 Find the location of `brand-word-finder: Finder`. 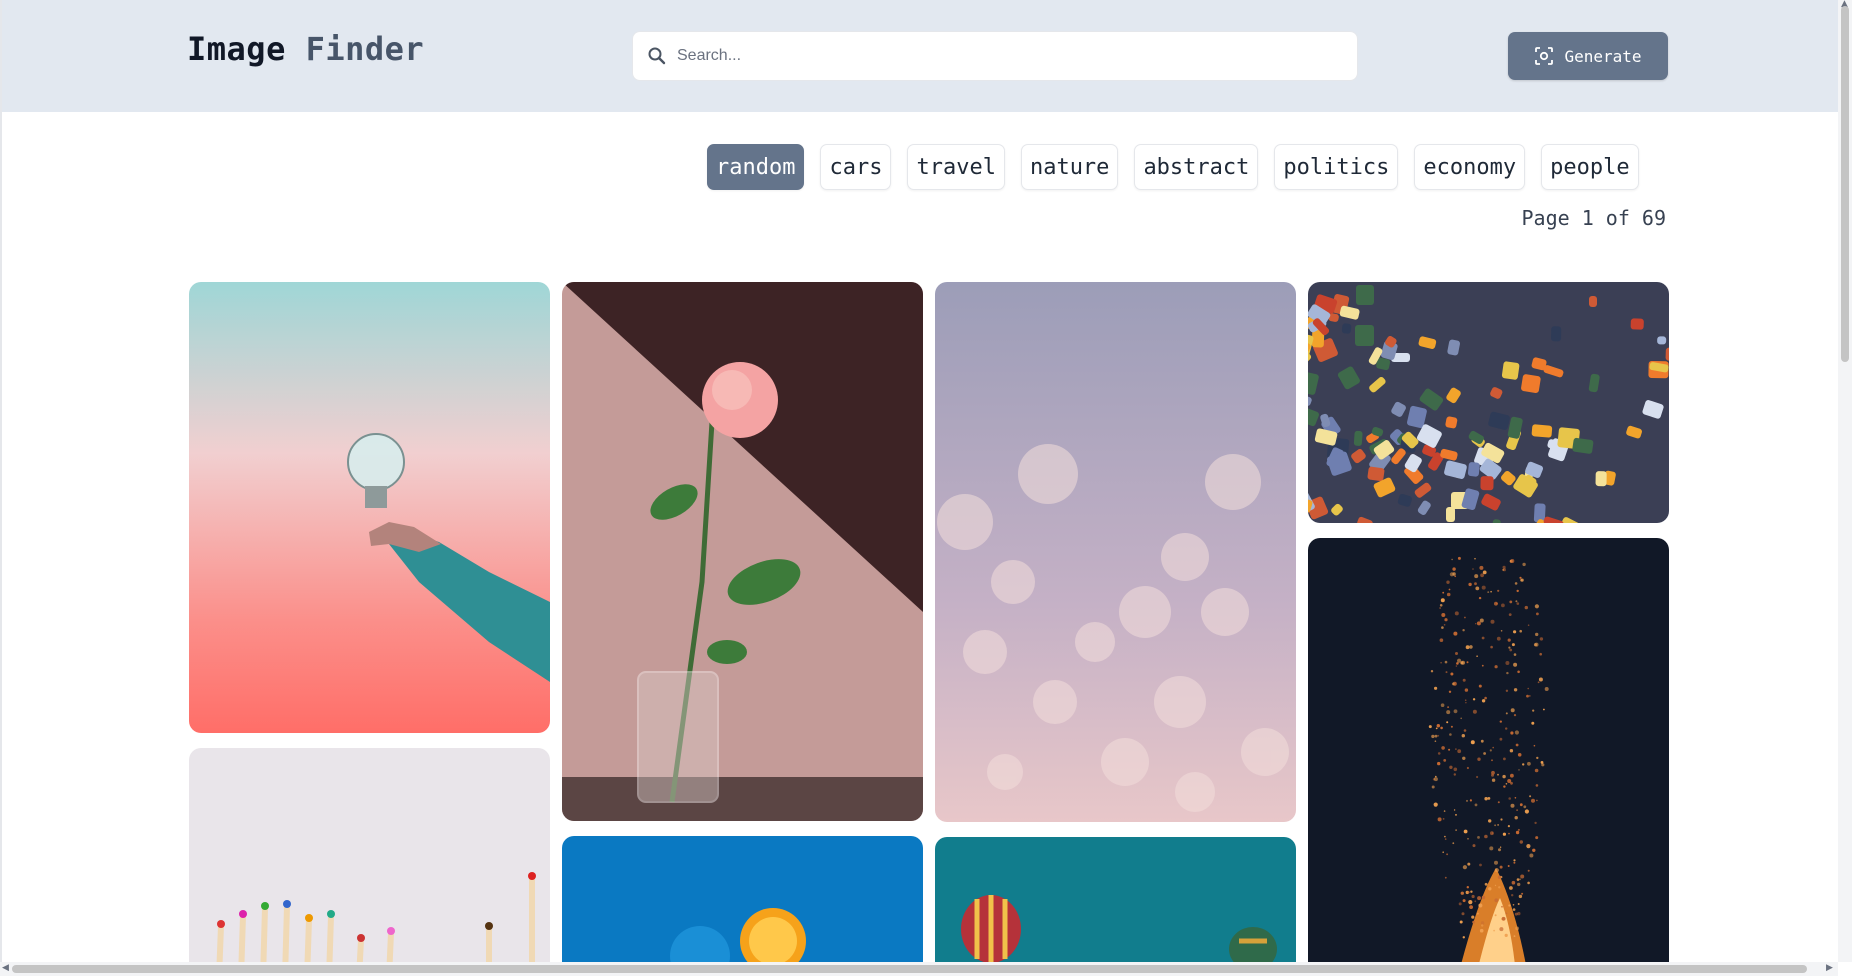

brand-word-finder: Finder is located at coordinates (365, 49).